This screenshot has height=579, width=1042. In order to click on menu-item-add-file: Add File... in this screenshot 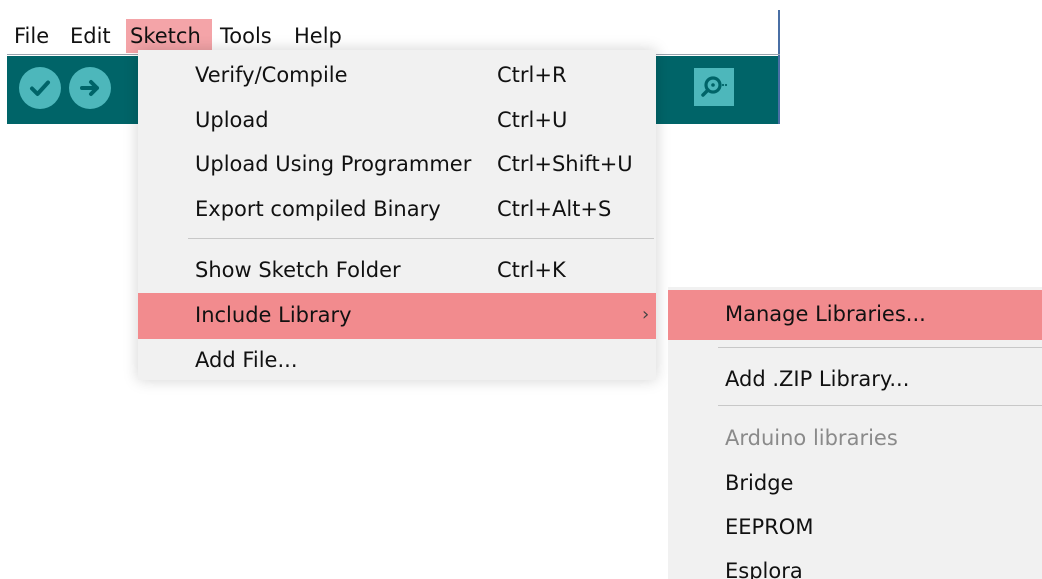, I will do `click(398, 361)`.